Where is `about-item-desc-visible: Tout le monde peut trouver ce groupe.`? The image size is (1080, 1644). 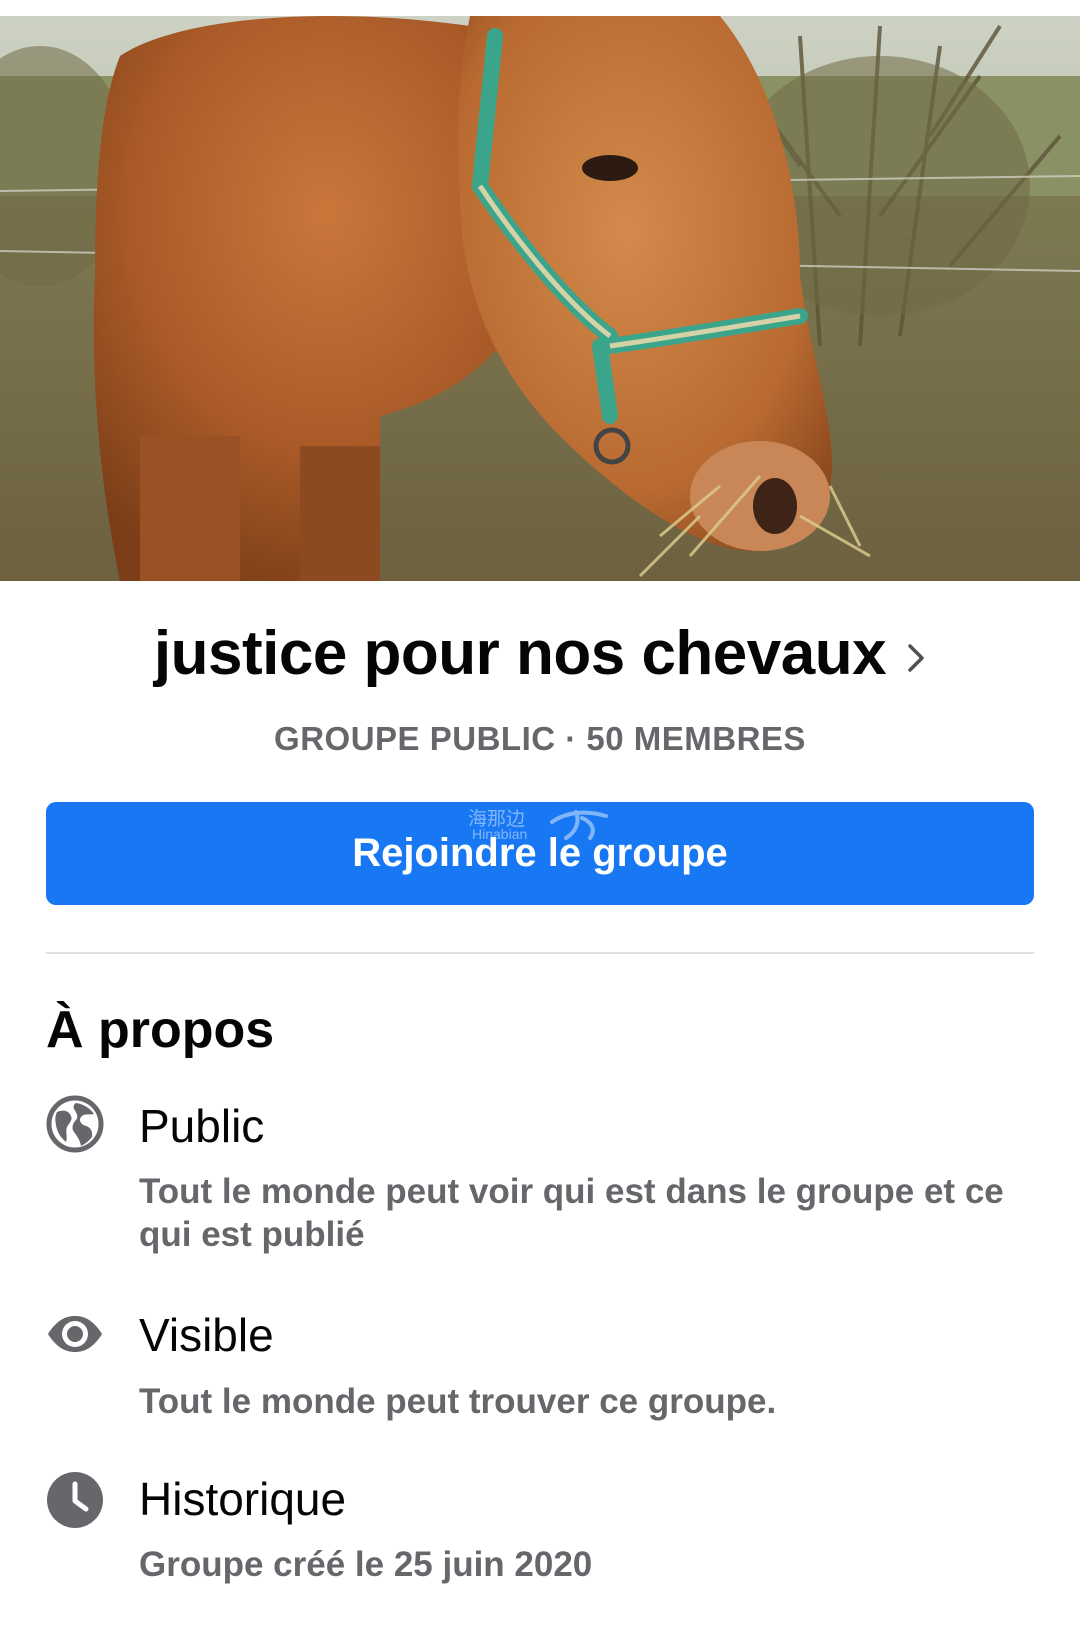
about-item-desc-visible: Tout le monde peut trouver ce groupe. is located at coordinates (458, 1401).